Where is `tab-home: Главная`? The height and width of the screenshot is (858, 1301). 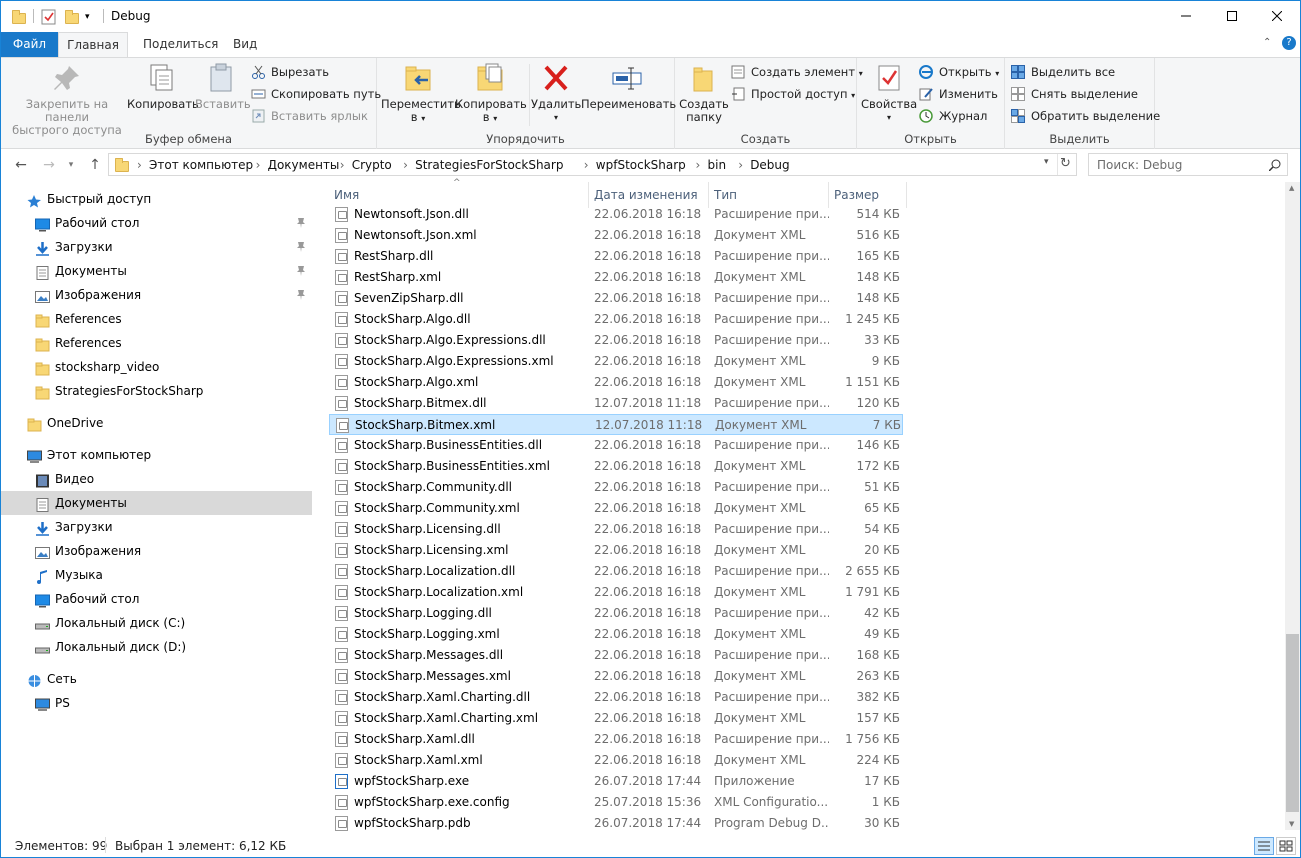 tab-home: Главная is located at coordinates (93, 44).